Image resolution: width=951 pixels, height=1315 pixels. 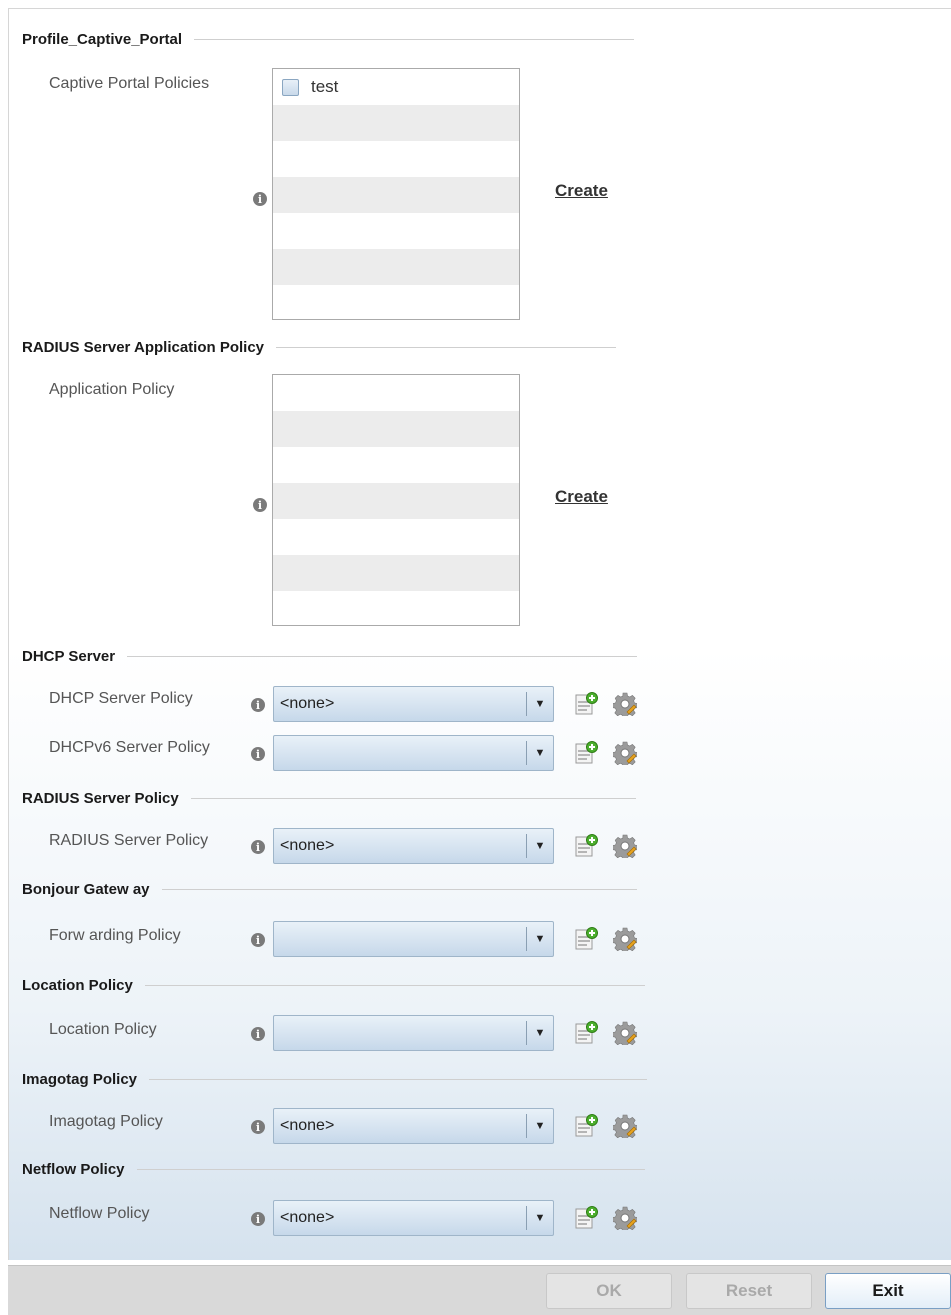 What do you see at coordinates (413, 939) in the screenshot?
I see `forwarding-policy-select: ▼` at bounding box center [413, 939].